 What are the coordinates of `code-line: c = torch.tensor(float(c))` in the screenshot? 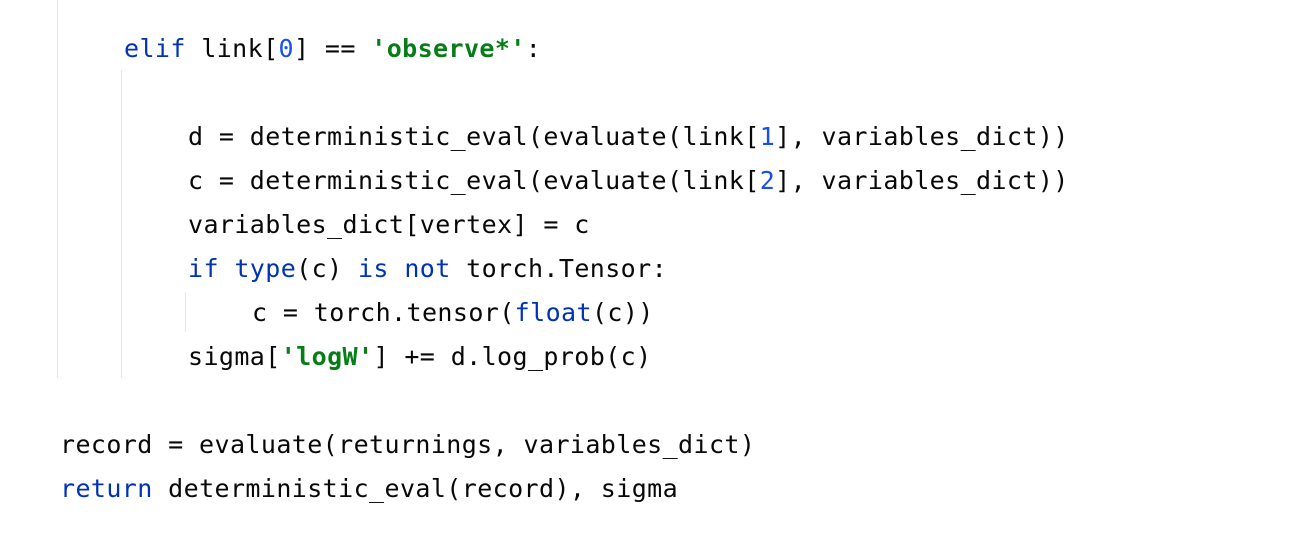 It's located at (453, 313).